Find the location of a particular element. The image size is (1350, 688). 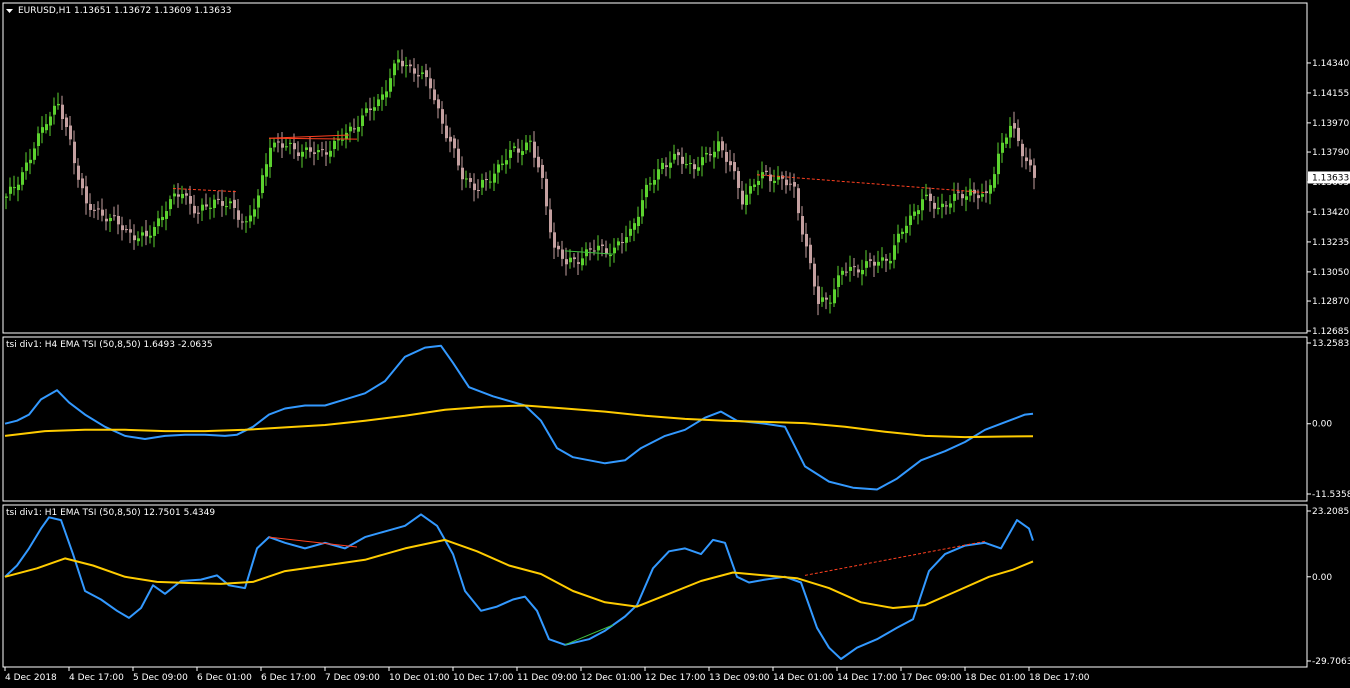

x-tick-label: 14 Dec 17:00 is located at coordinates (867, 678).